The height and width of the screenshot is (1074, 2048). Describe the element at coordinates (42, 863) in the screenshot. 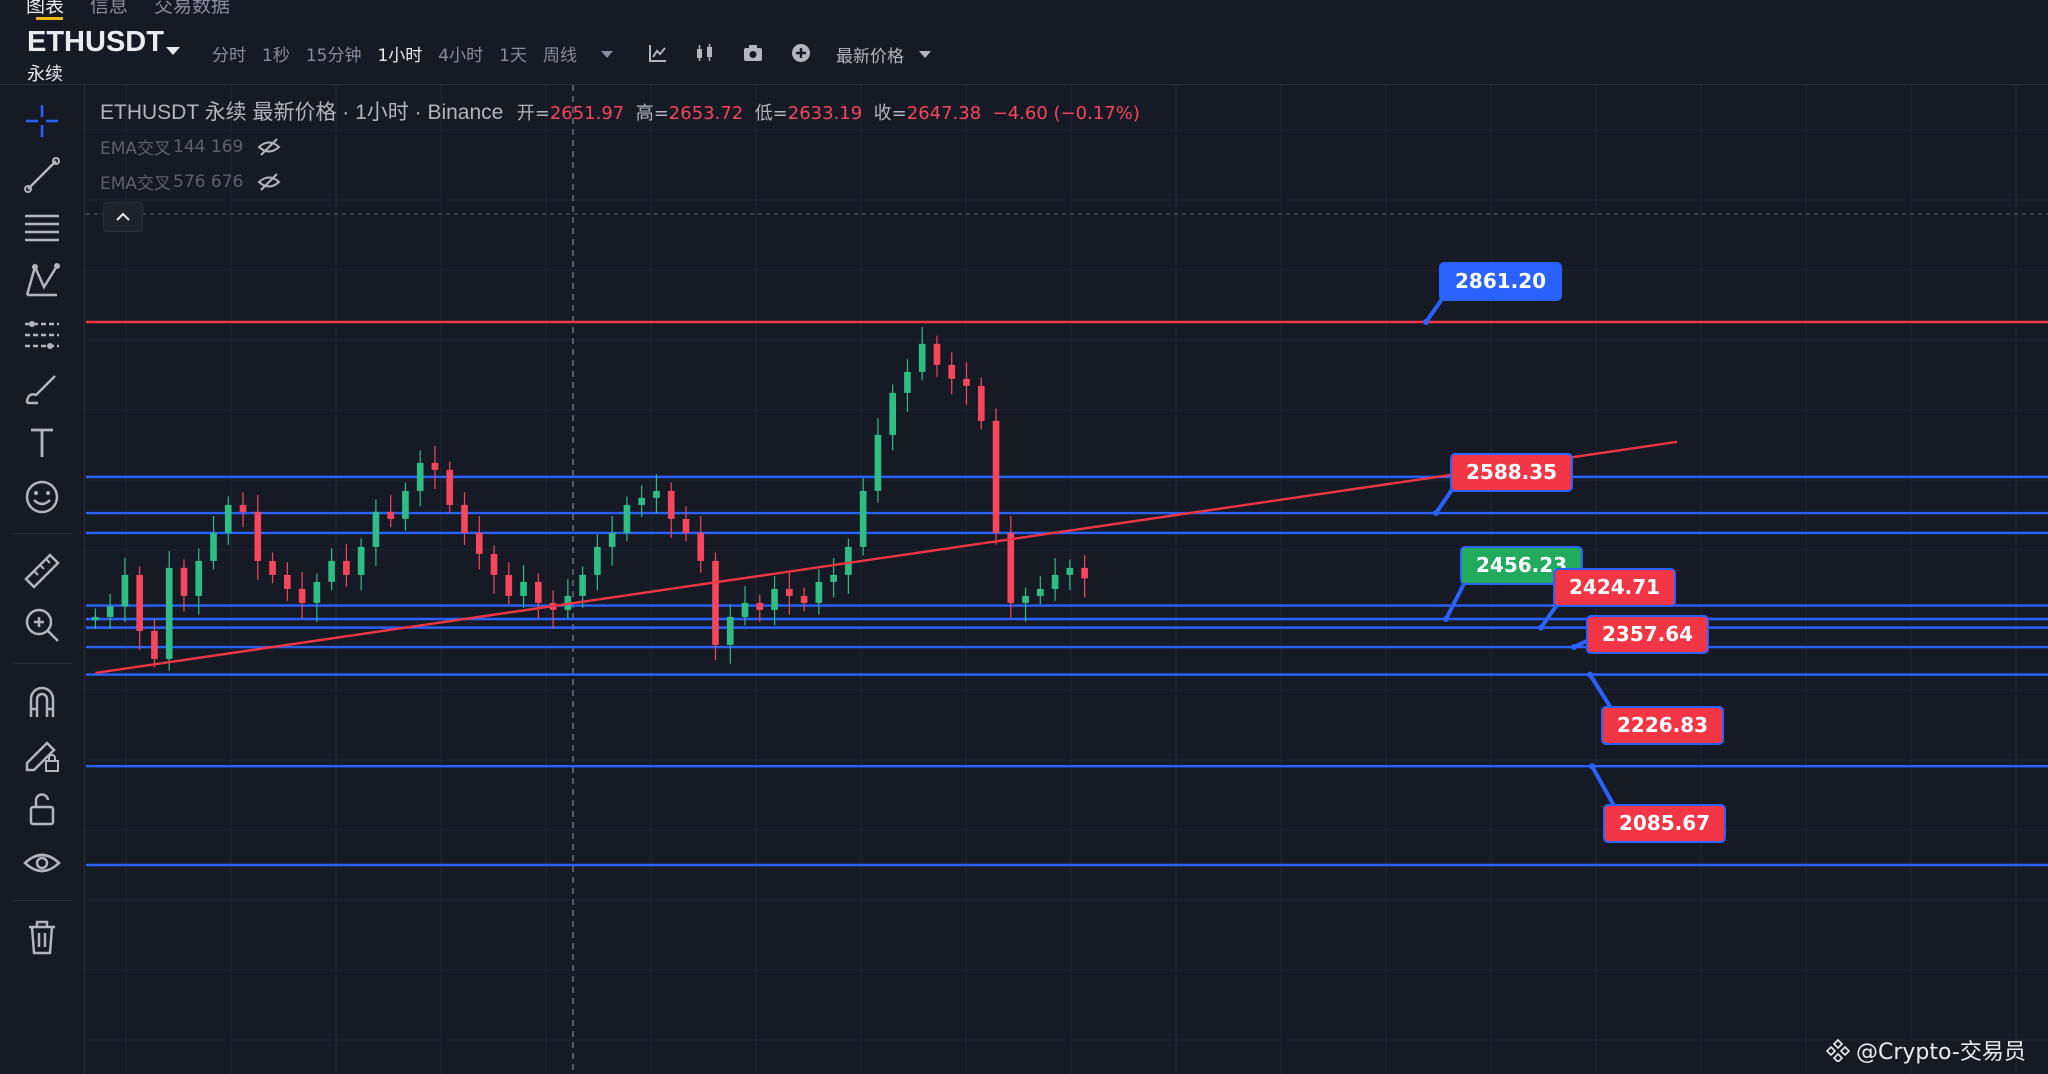

I see `eye-icon` at that location.